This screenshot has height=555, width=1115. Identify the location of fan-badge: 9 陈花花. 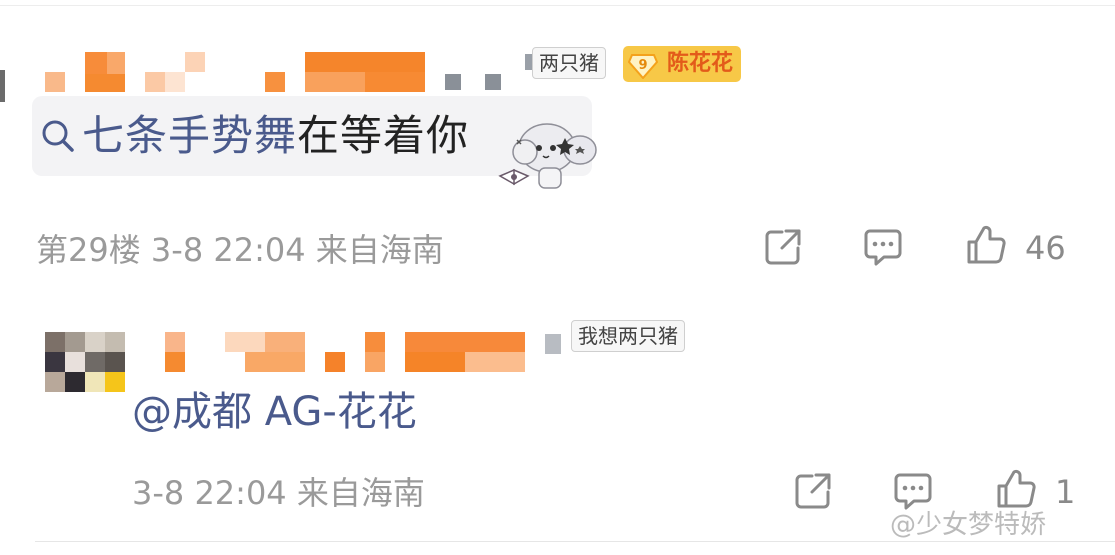
(682, 64).